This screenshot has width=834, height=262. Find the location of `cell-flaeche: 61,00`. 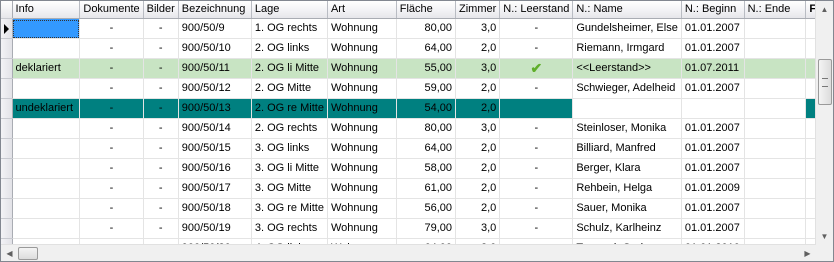

cell-flaeche: 61,00 is located at coordinates (426, 188).